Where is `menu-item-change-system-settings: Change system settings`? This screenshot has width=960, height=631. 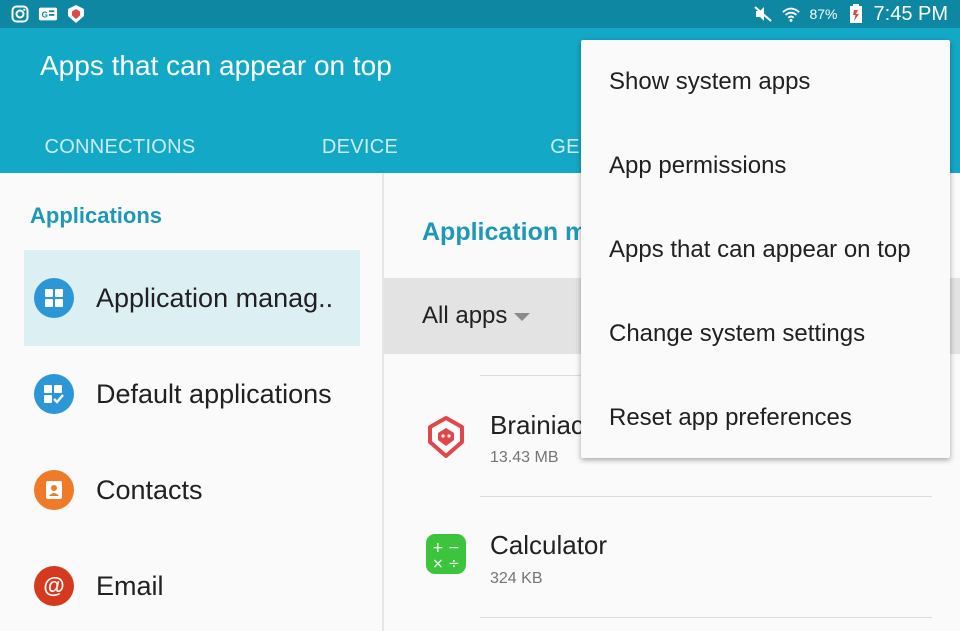
menu-item-change-system-settings: Change system settings is located at coordinates (765, 334).